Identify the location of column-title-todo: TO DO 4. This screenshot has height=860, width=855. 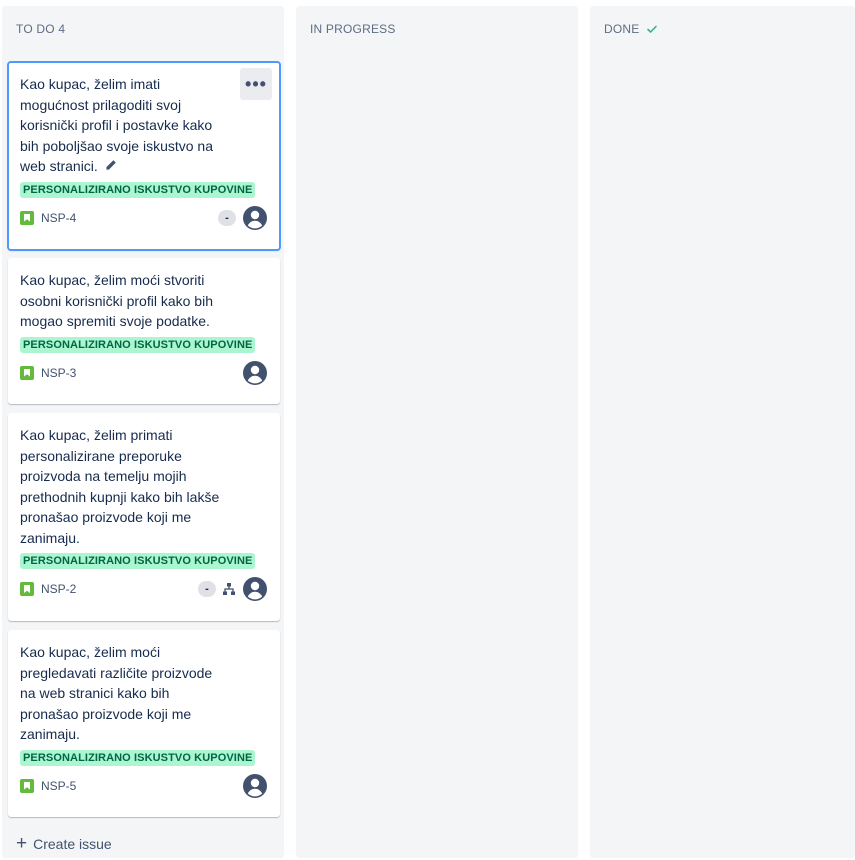
(41, 29).